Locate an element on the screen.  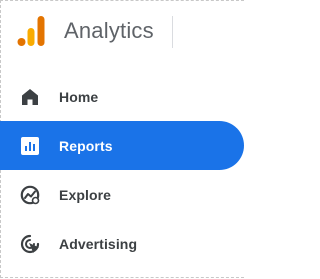
nav-item-explore: Explore is located at coordinates (122, 194).